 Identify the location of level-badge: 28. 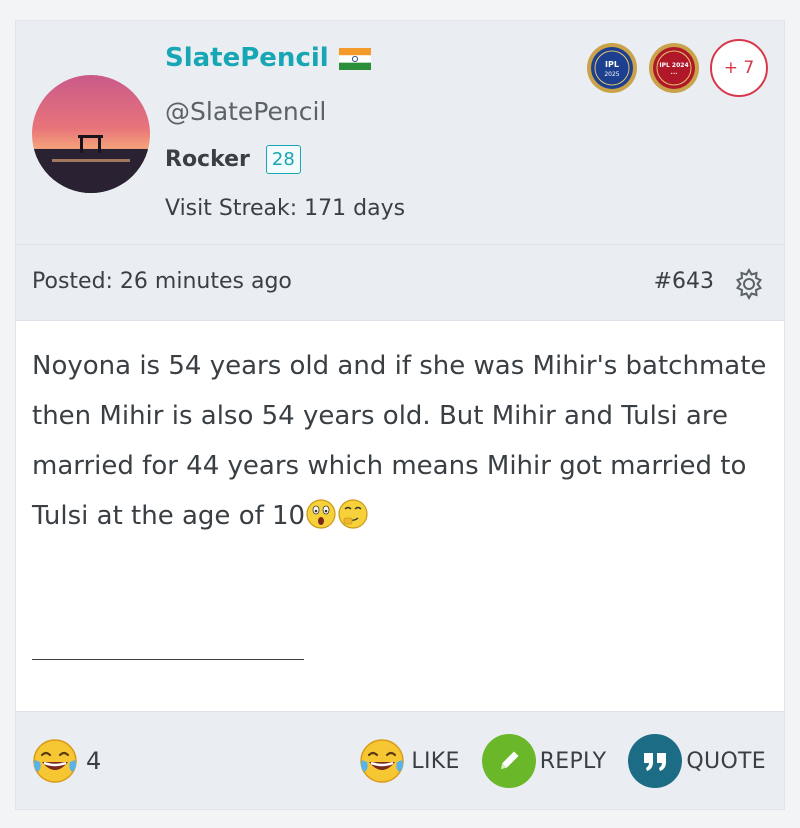
(283, 159).